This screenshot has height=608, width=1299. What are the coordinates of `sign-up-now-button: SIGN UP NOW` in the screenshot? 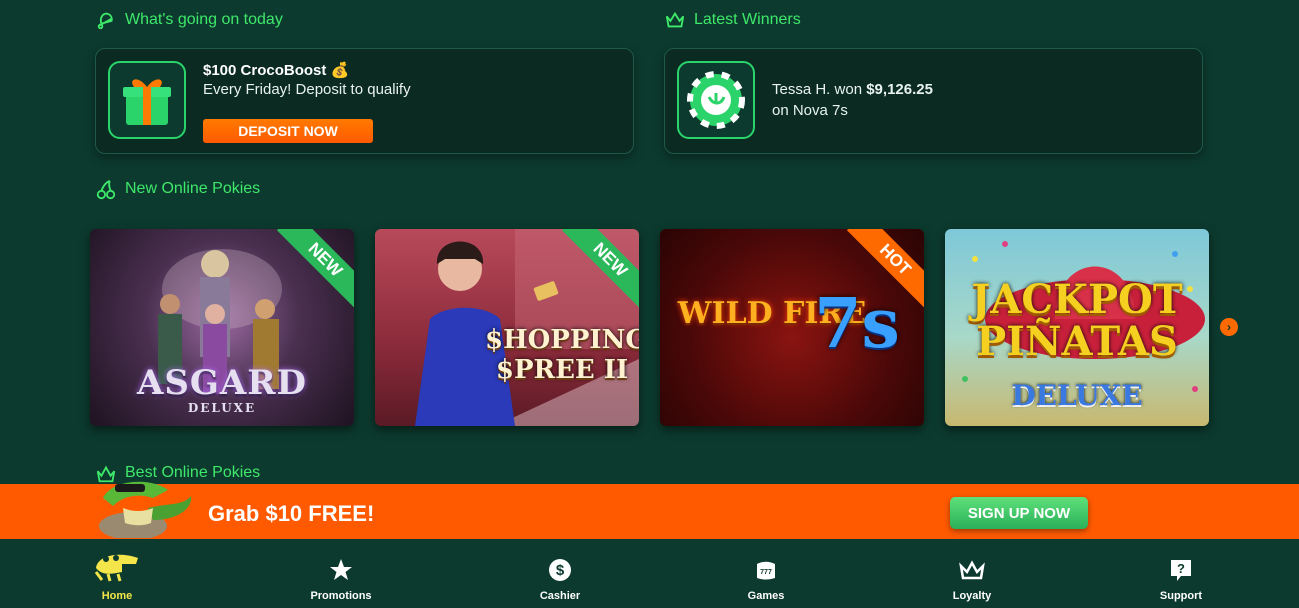 It's located at (1019, 513).